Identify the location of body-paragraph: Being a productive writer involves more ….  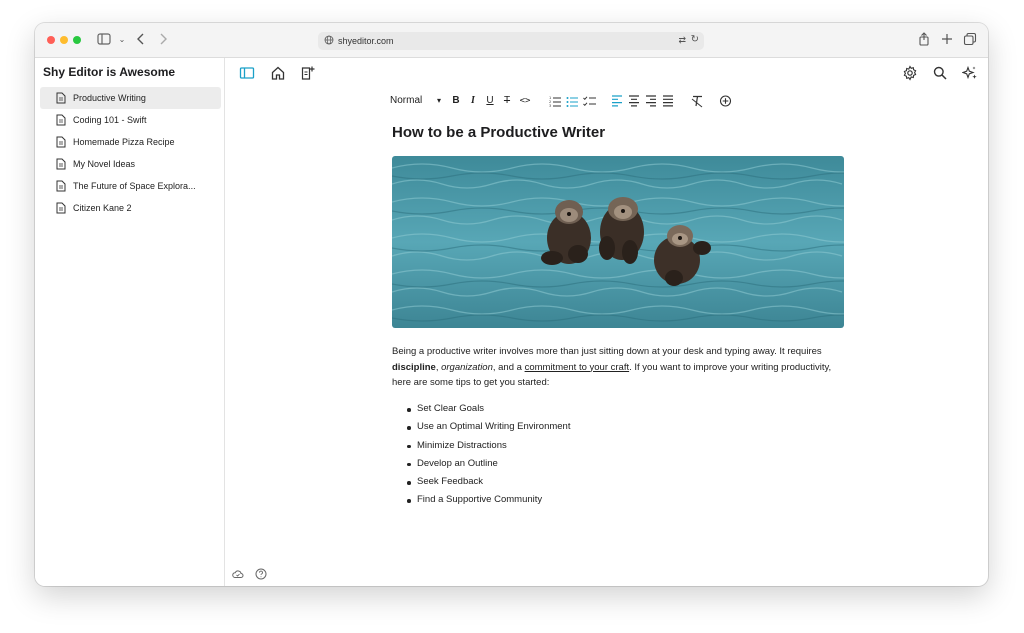
(622, 367).